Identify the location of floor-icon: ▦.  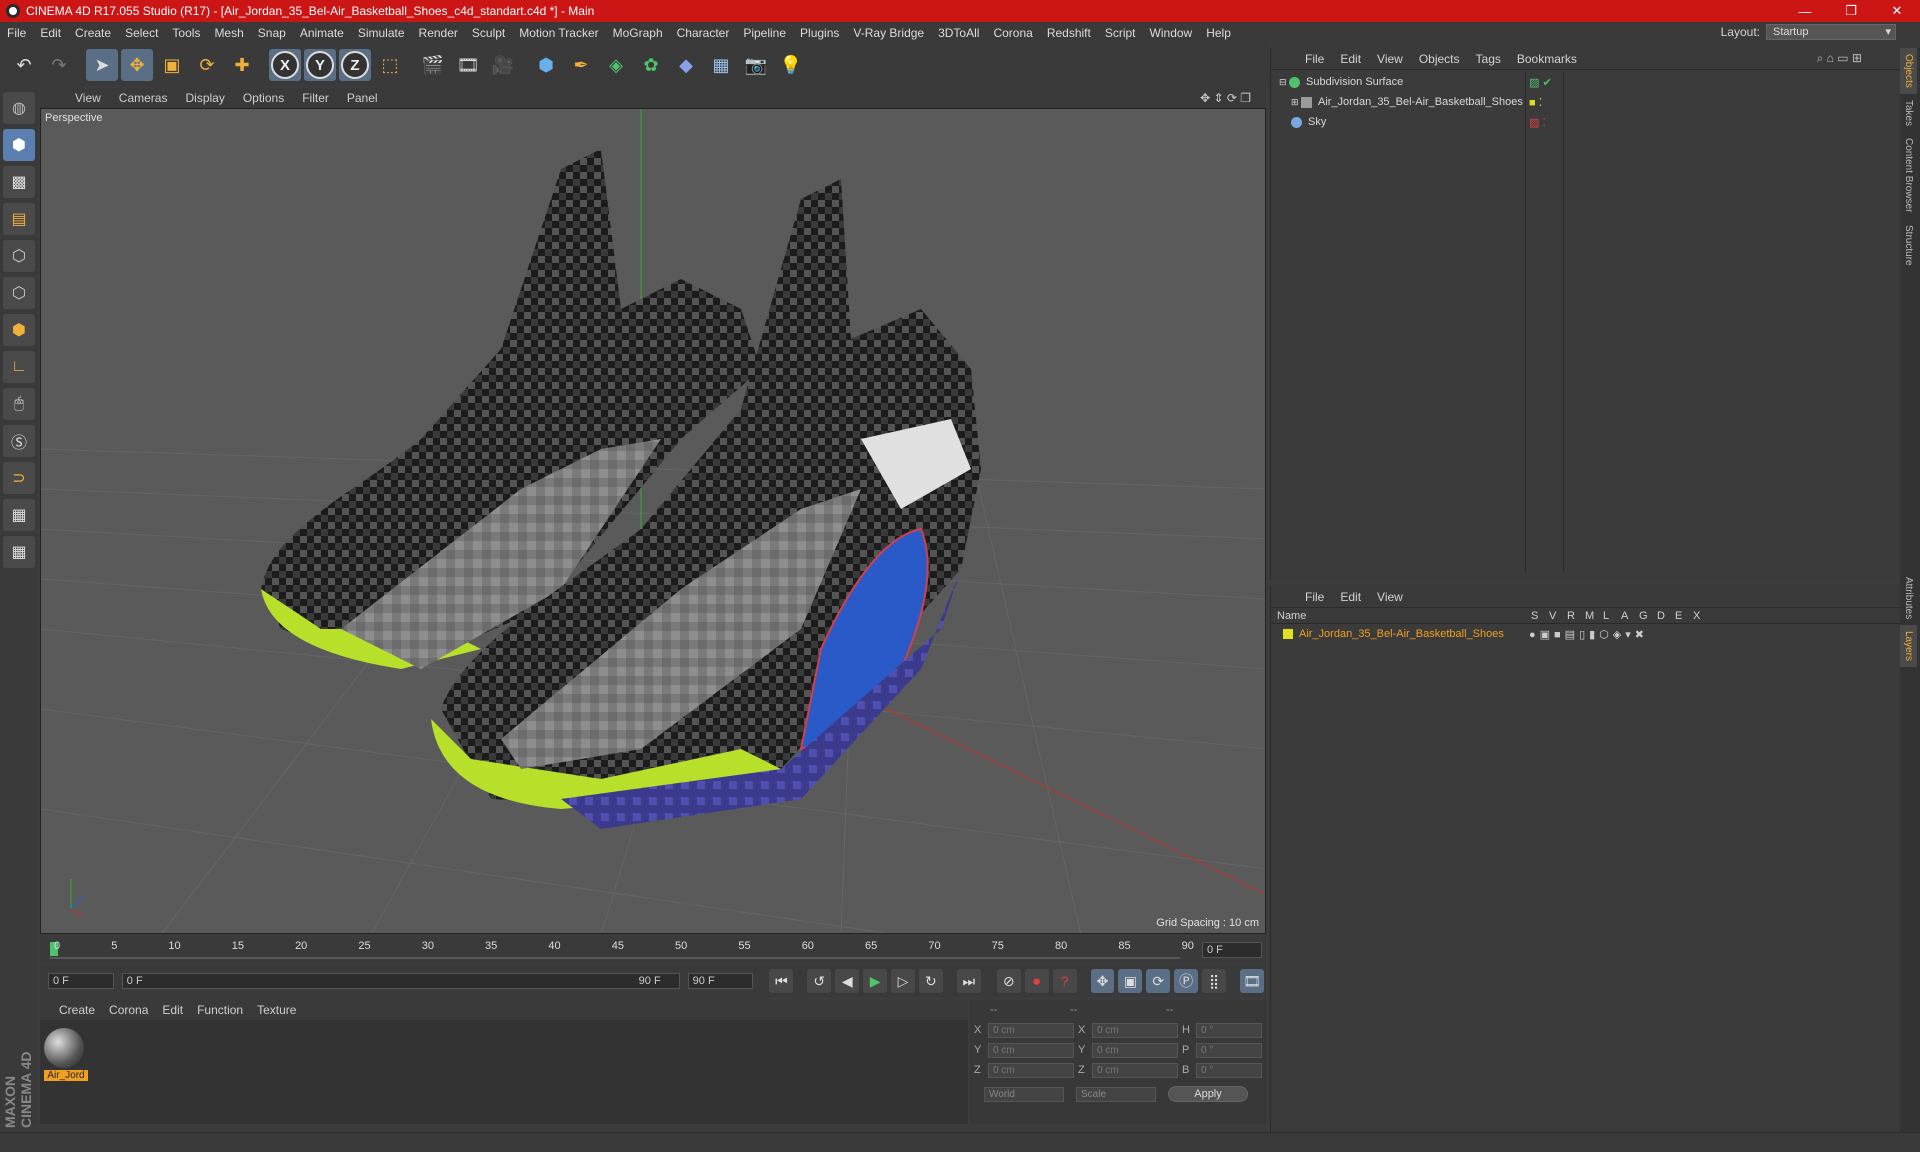
(721, 65).